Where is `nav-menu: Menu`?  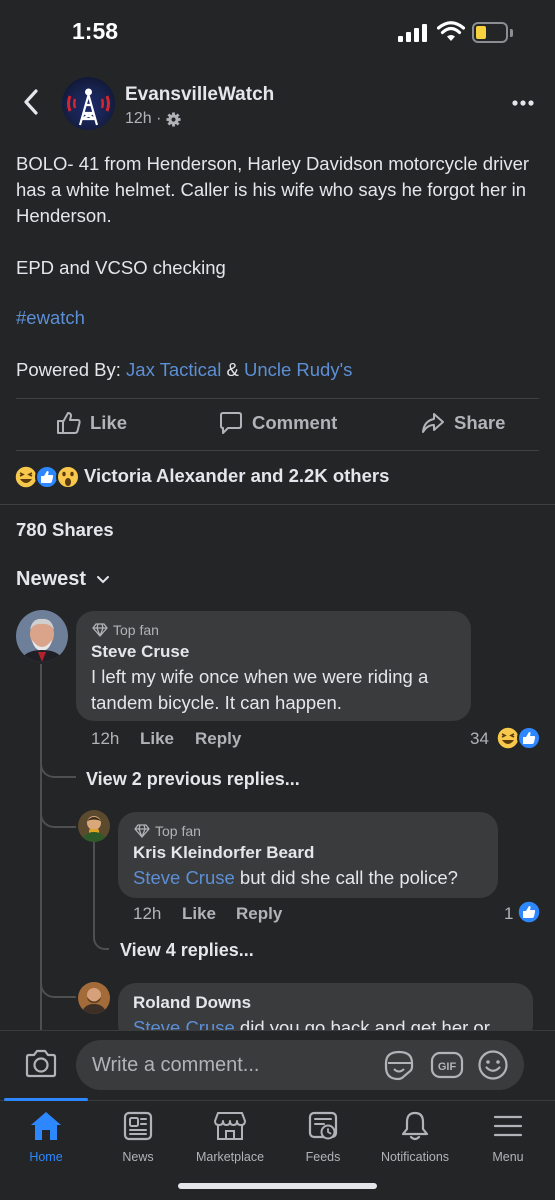 nav-menu: Menu is located at coordinates (508, 1137).